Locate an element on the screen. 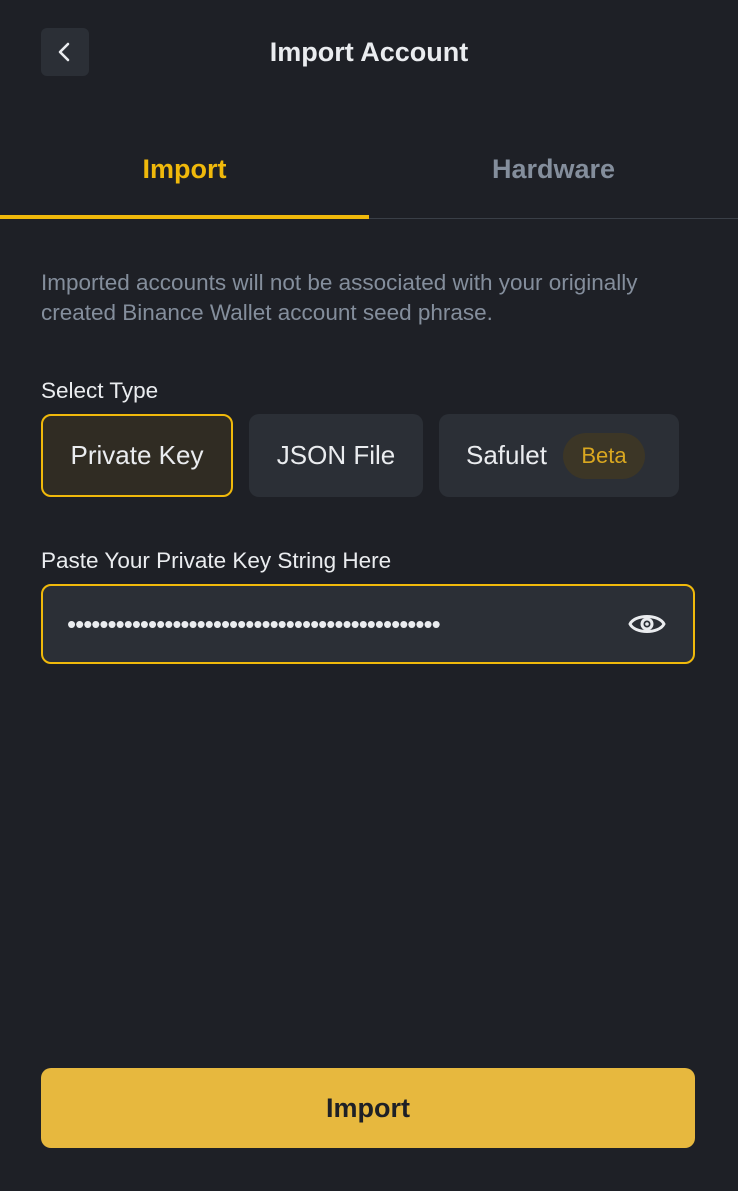 This screenshot has height=1191, width=738. page-title: Import Account is located at coordinates (369, 52).